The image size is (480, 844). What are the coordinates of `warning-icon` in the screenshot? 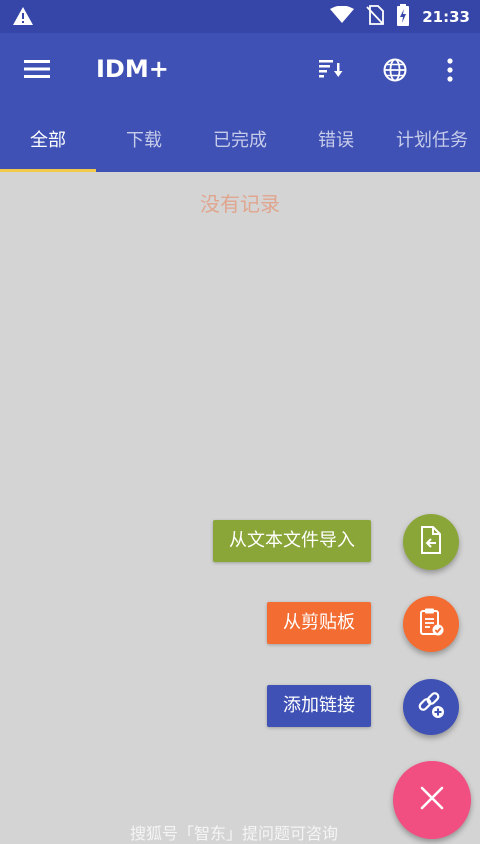 It's located at (23, 18).